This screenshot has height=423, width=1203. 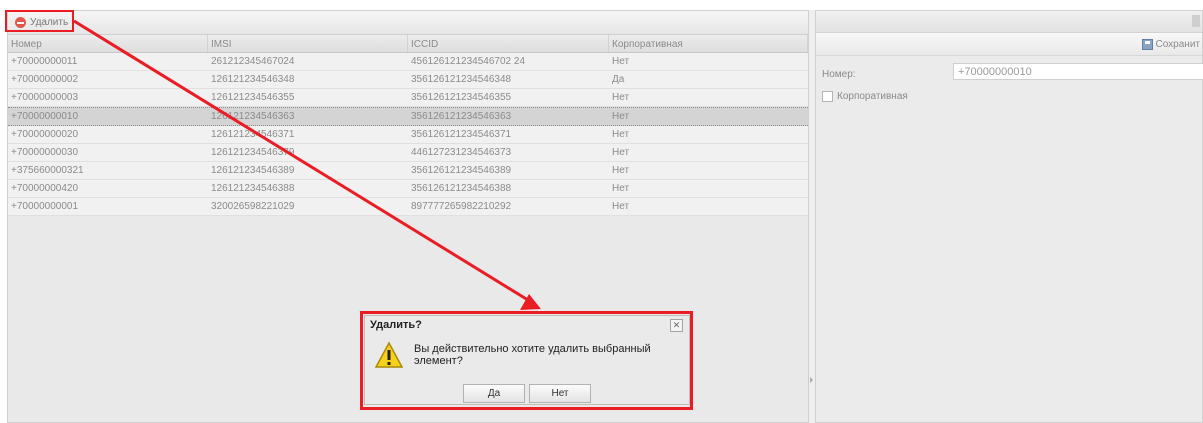 What do you see at coordinates (1147, 44) in the screenshot?
I see `floppy-disk-icon` at bounding box center [1147, 44].